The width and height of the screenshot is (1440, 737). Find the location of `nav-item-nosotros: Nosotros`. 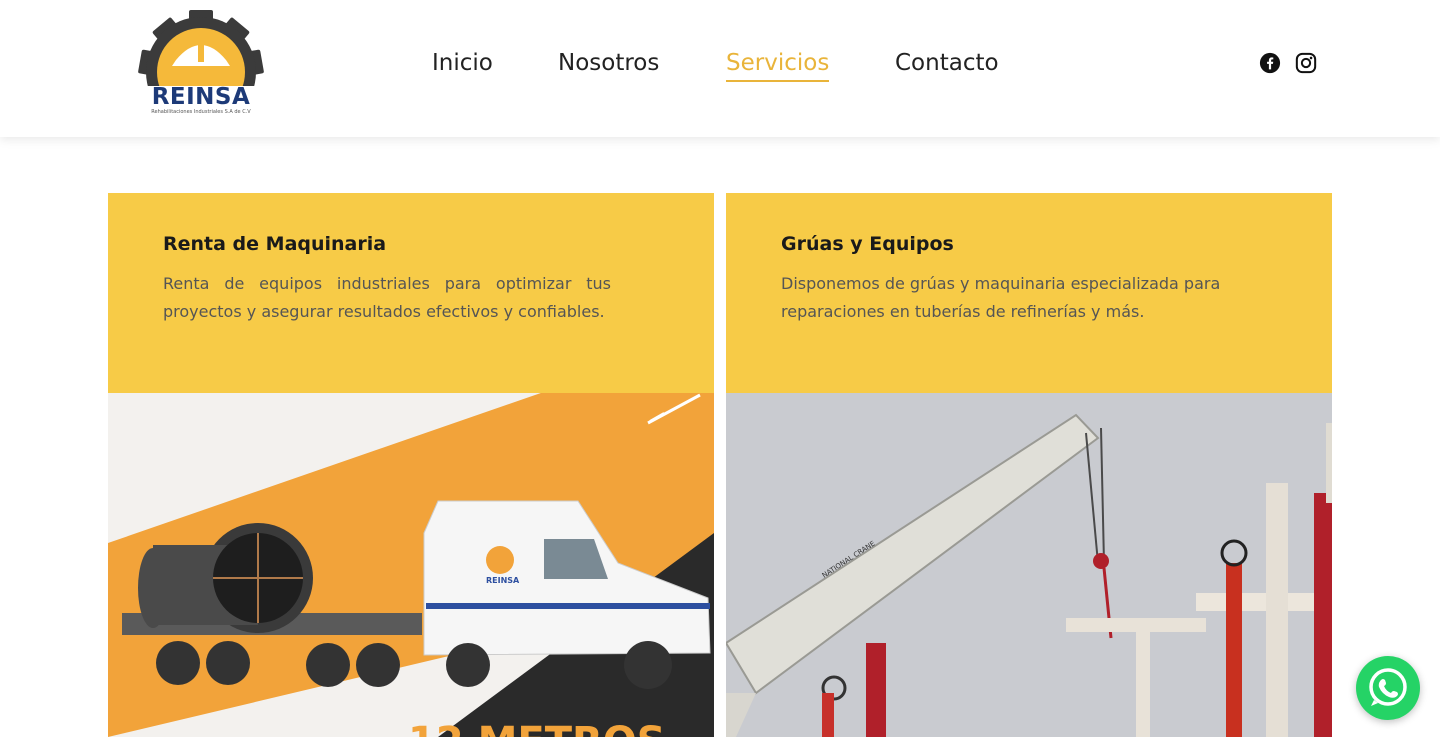

nav-item-nosotros: Nosotros is located at coordinates (608, 63).